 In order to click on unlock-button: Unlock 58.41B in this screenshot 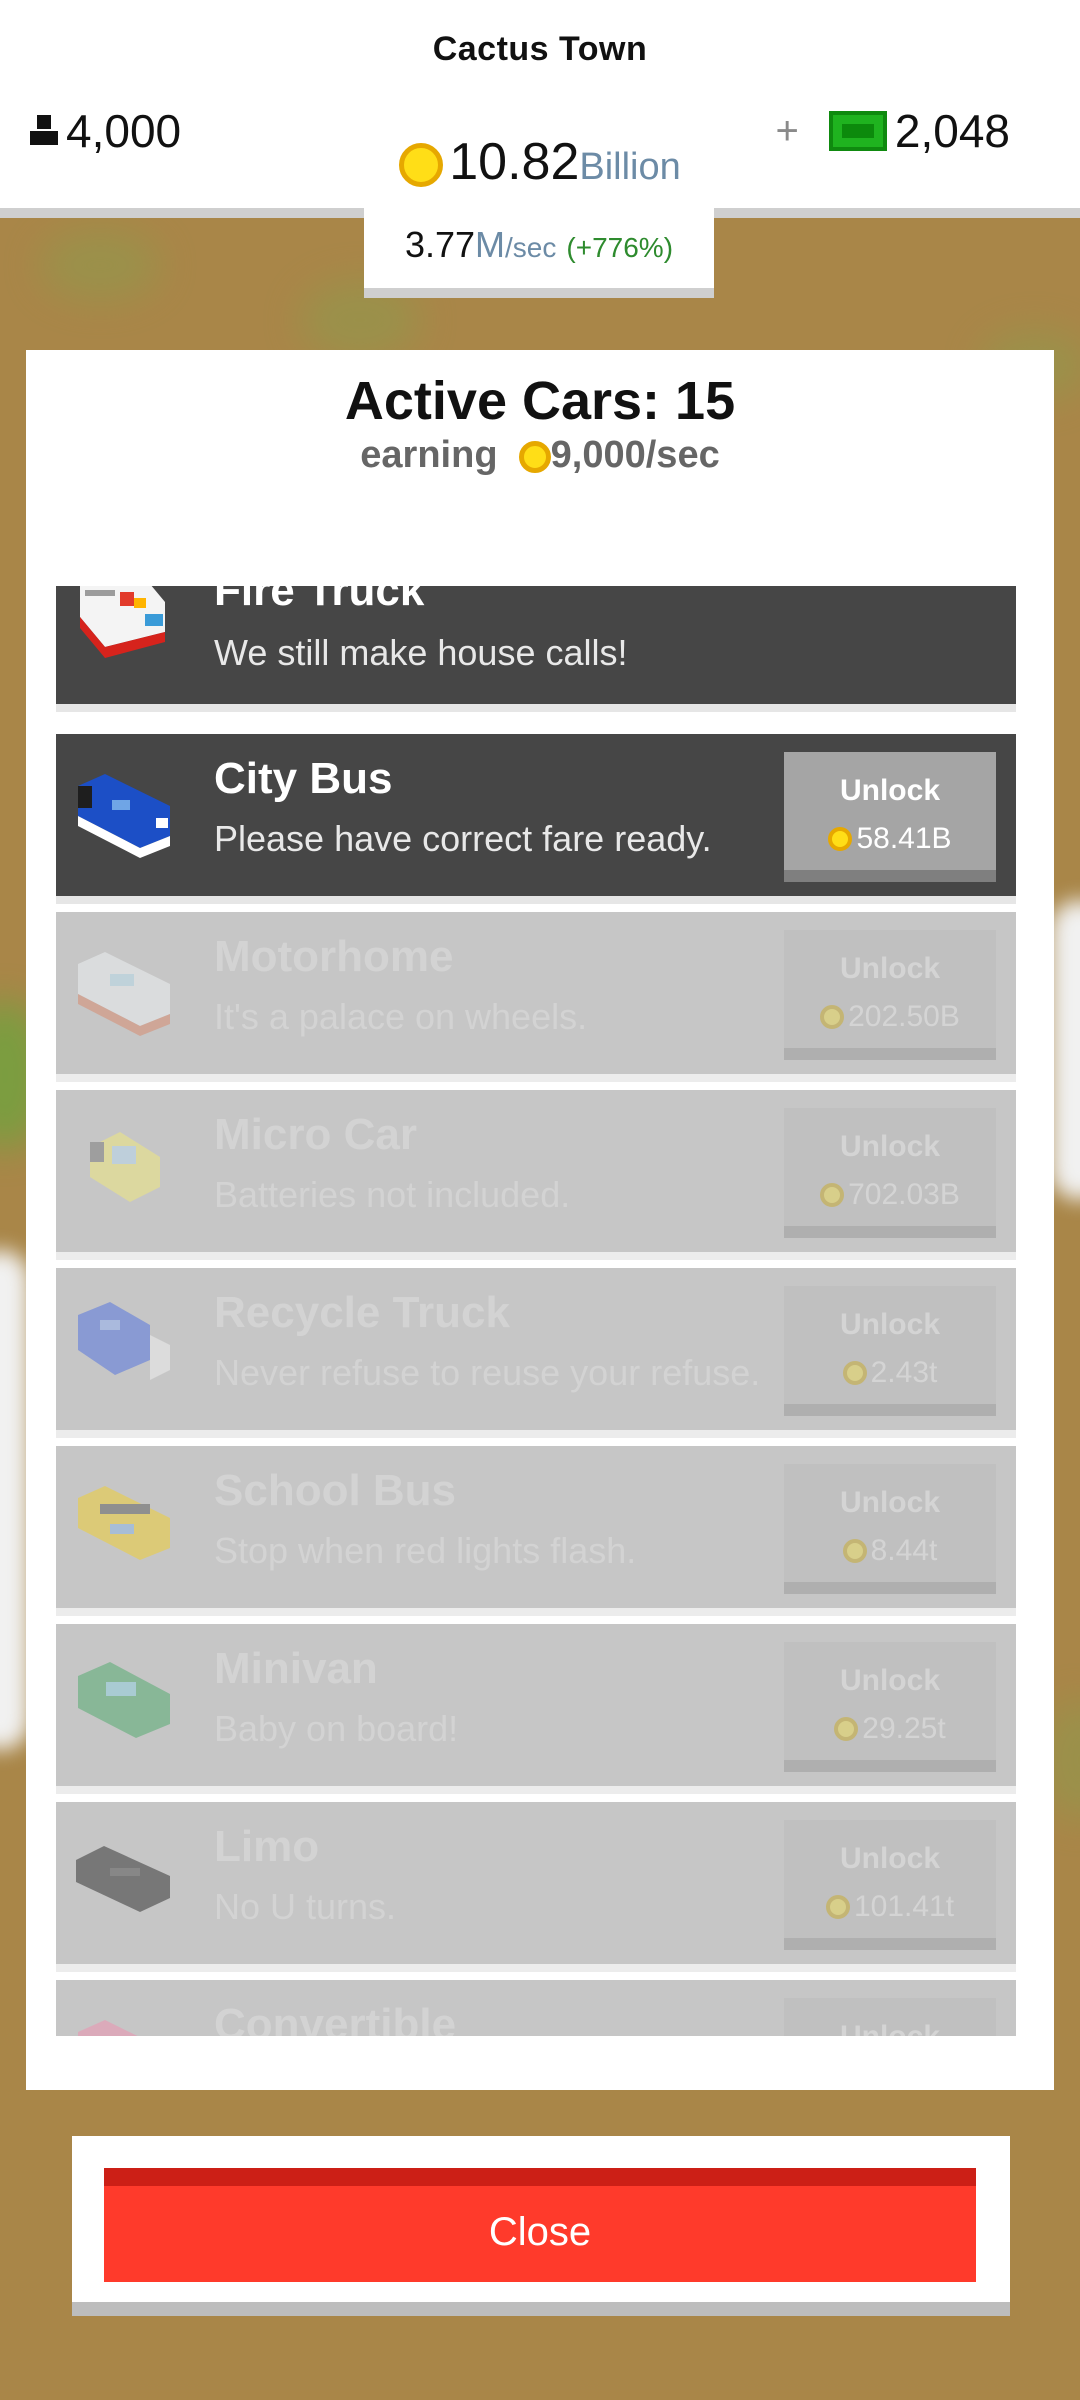, I will do `click(890, 817)`.